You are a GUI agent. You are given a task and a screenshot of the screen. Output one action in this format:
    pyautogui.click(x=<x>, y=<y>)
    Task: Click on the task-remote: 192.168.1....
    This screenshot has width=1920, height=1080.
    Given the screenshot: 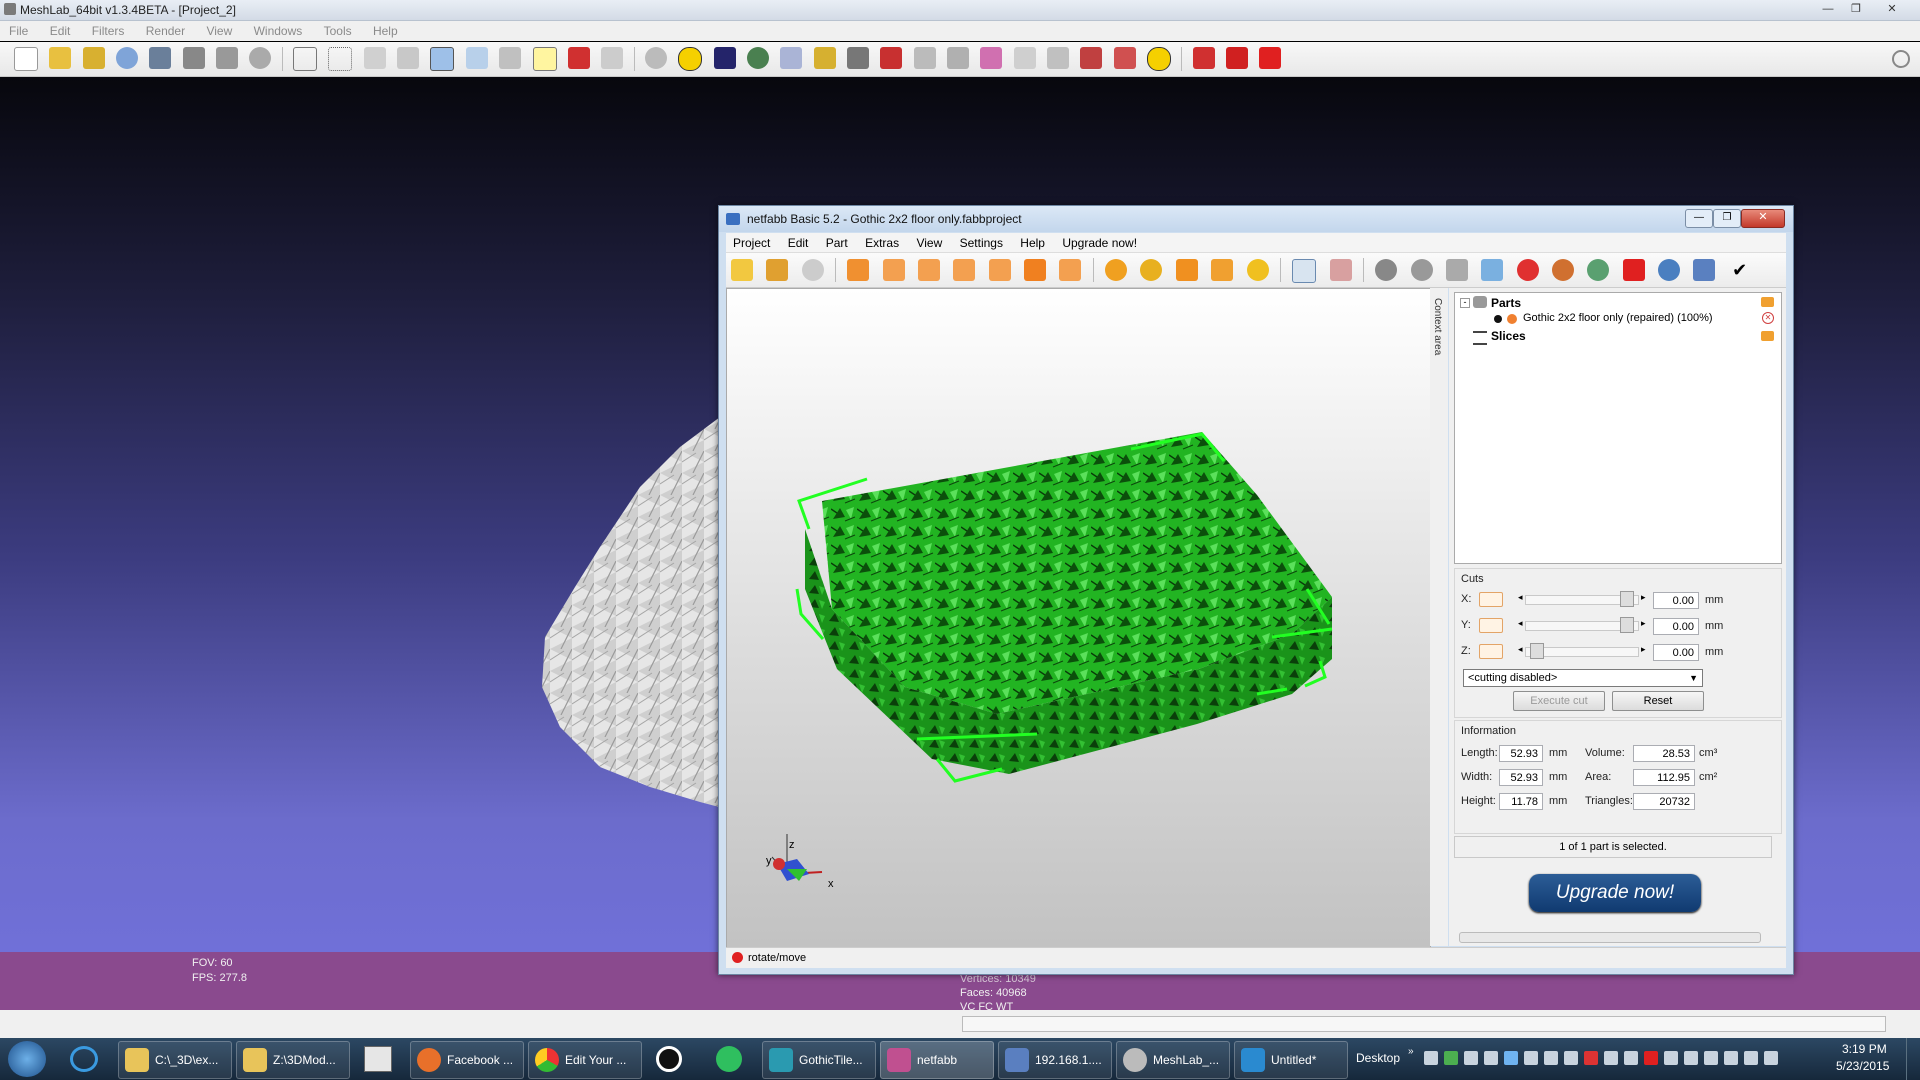 What is the action you would take?
    pyautogui.click(x=1055, y=1060)
    